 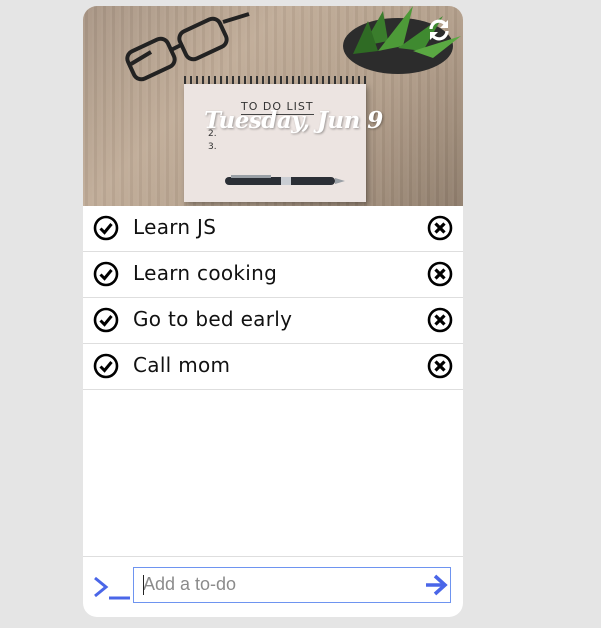 I want to click on todo-text: Learn cooking, so click(x=205, y=273).